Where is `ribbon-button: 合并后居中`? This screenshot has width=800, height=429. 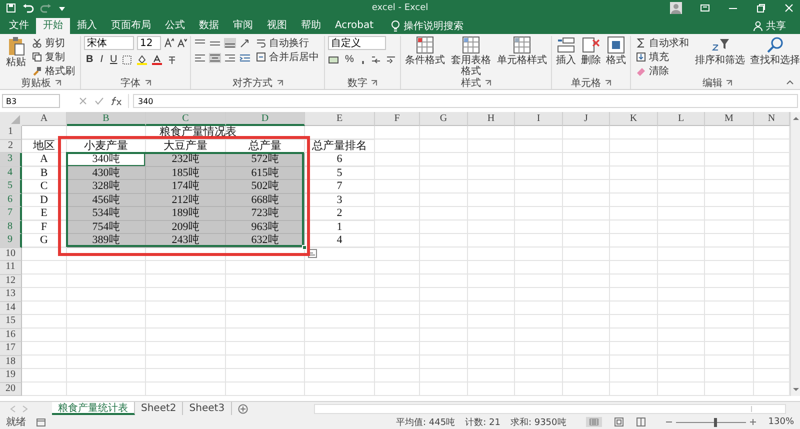 ribbon-button: 合并后居中 is located at coordinates (287, 56).